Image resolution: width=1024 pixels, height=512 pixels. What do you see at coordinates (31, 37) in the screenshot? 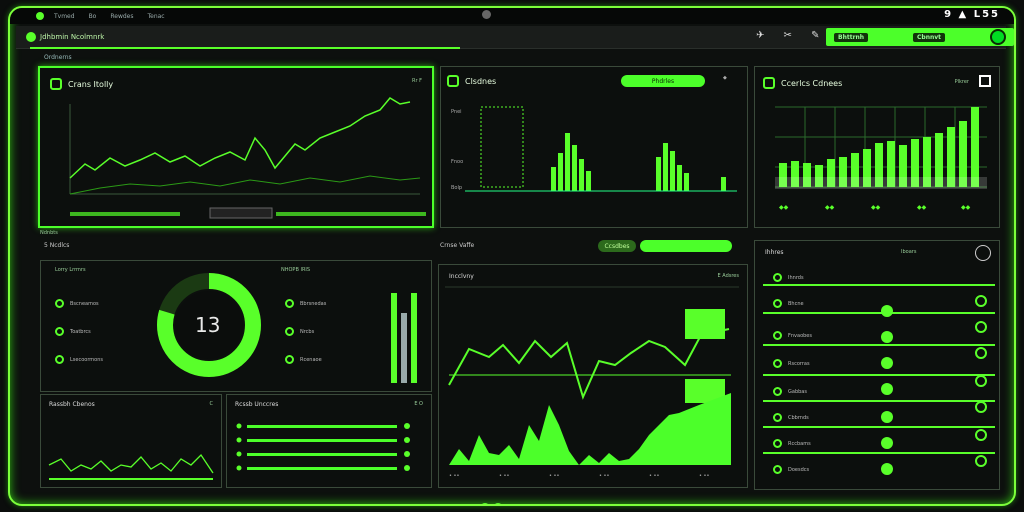
I see `brand-icon` at bounding box center [31, 37].